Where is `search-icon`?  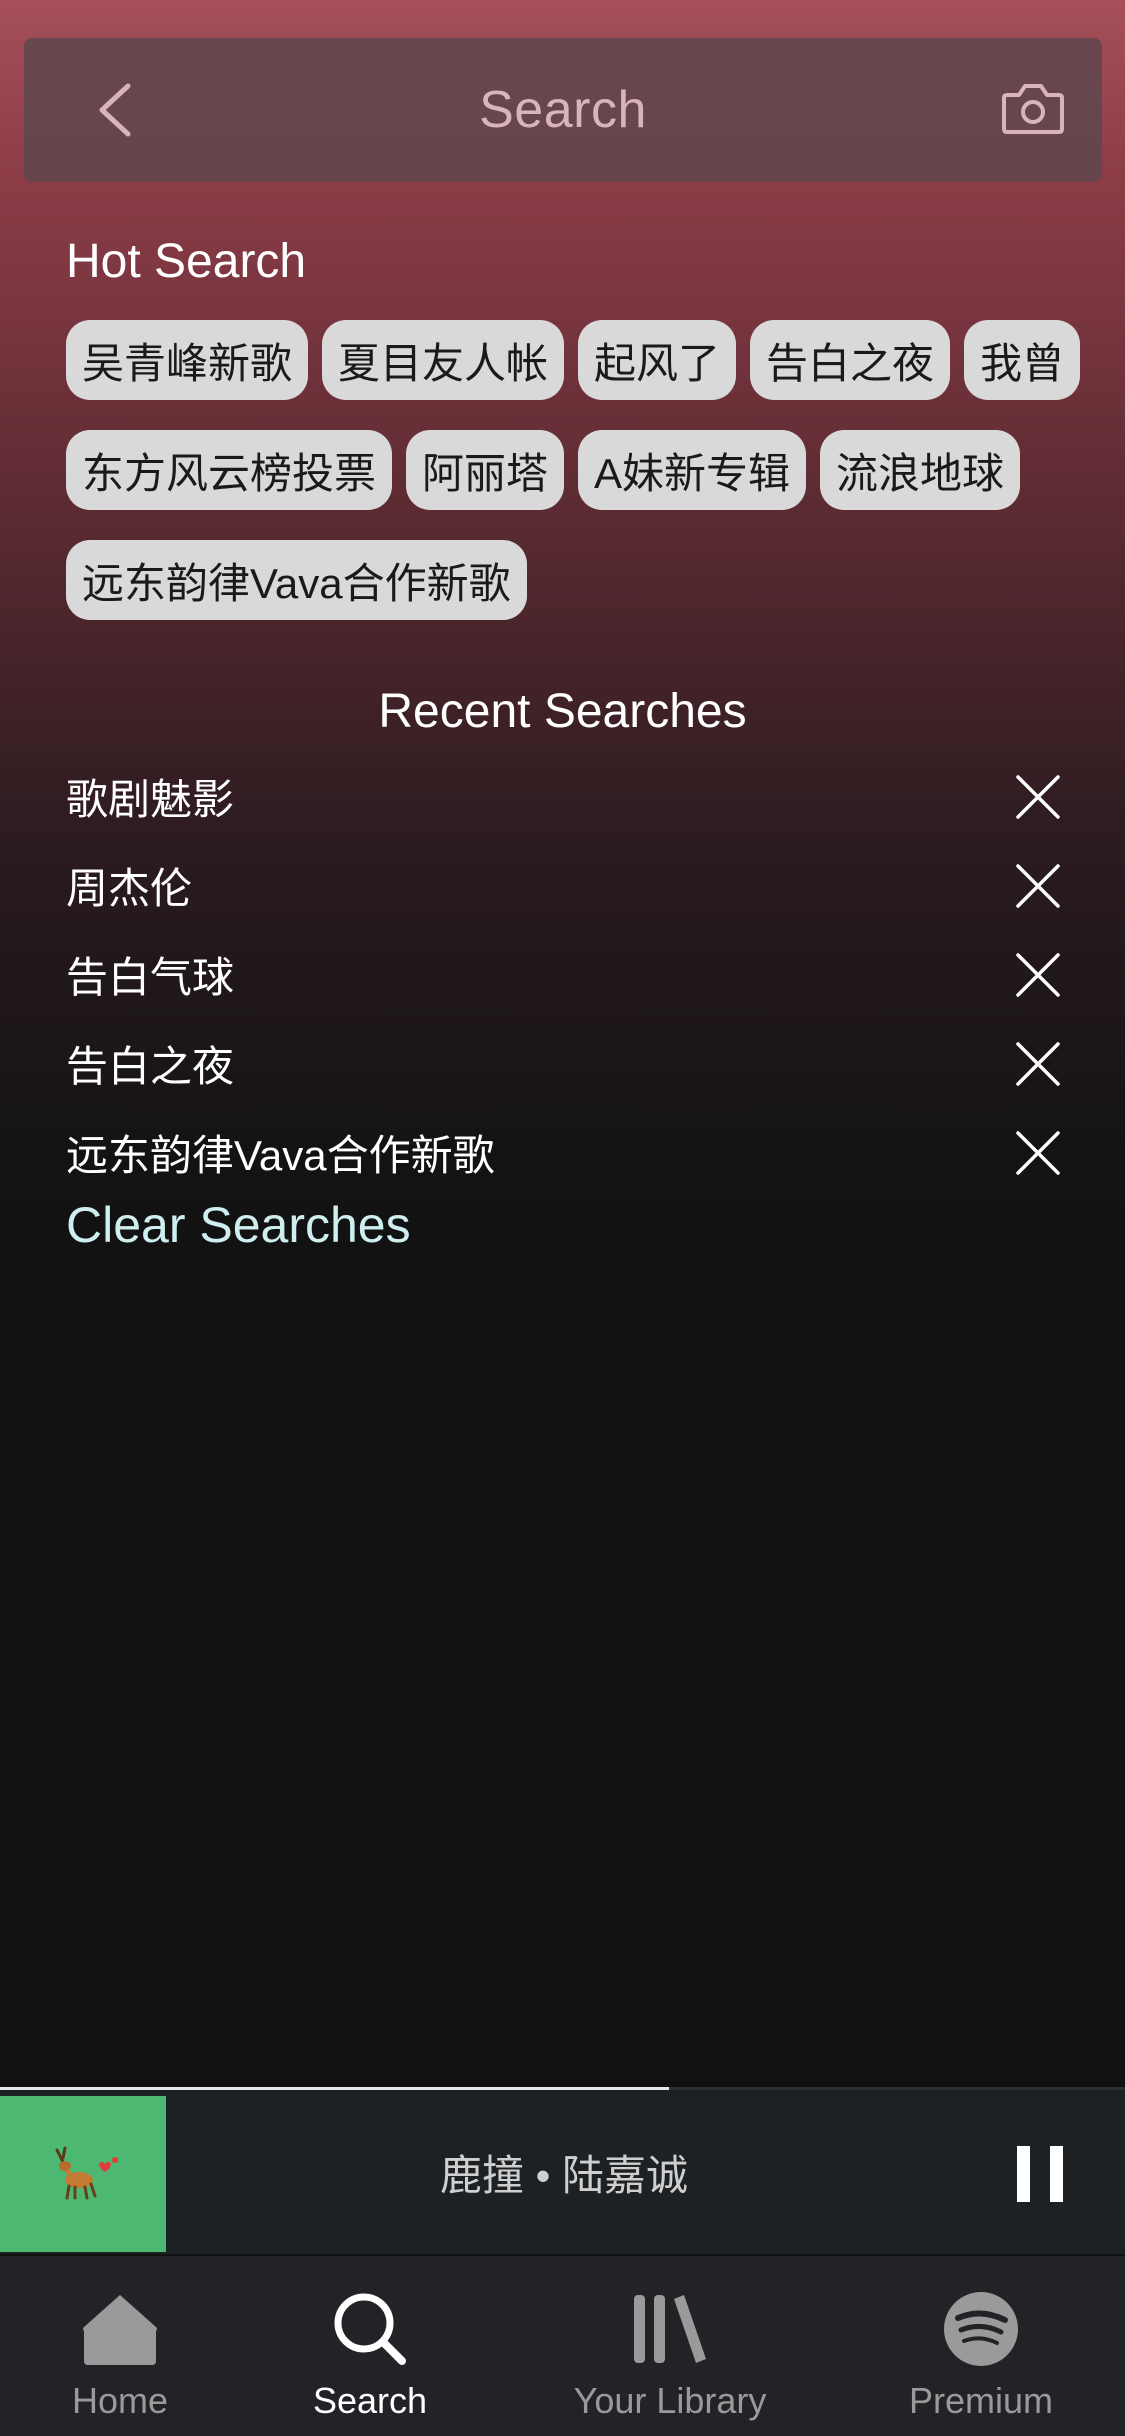 search-icon is located at coordinates (370, 2329).